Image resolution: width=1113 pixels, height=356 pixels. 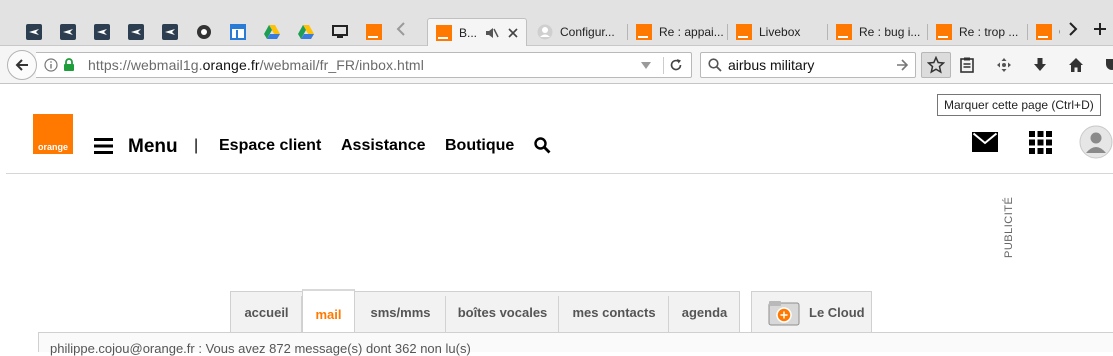 What do you see at coordinates (663, 65) in the screenshot?
I see `urlbar-divider` at bounding box center [663, 65].